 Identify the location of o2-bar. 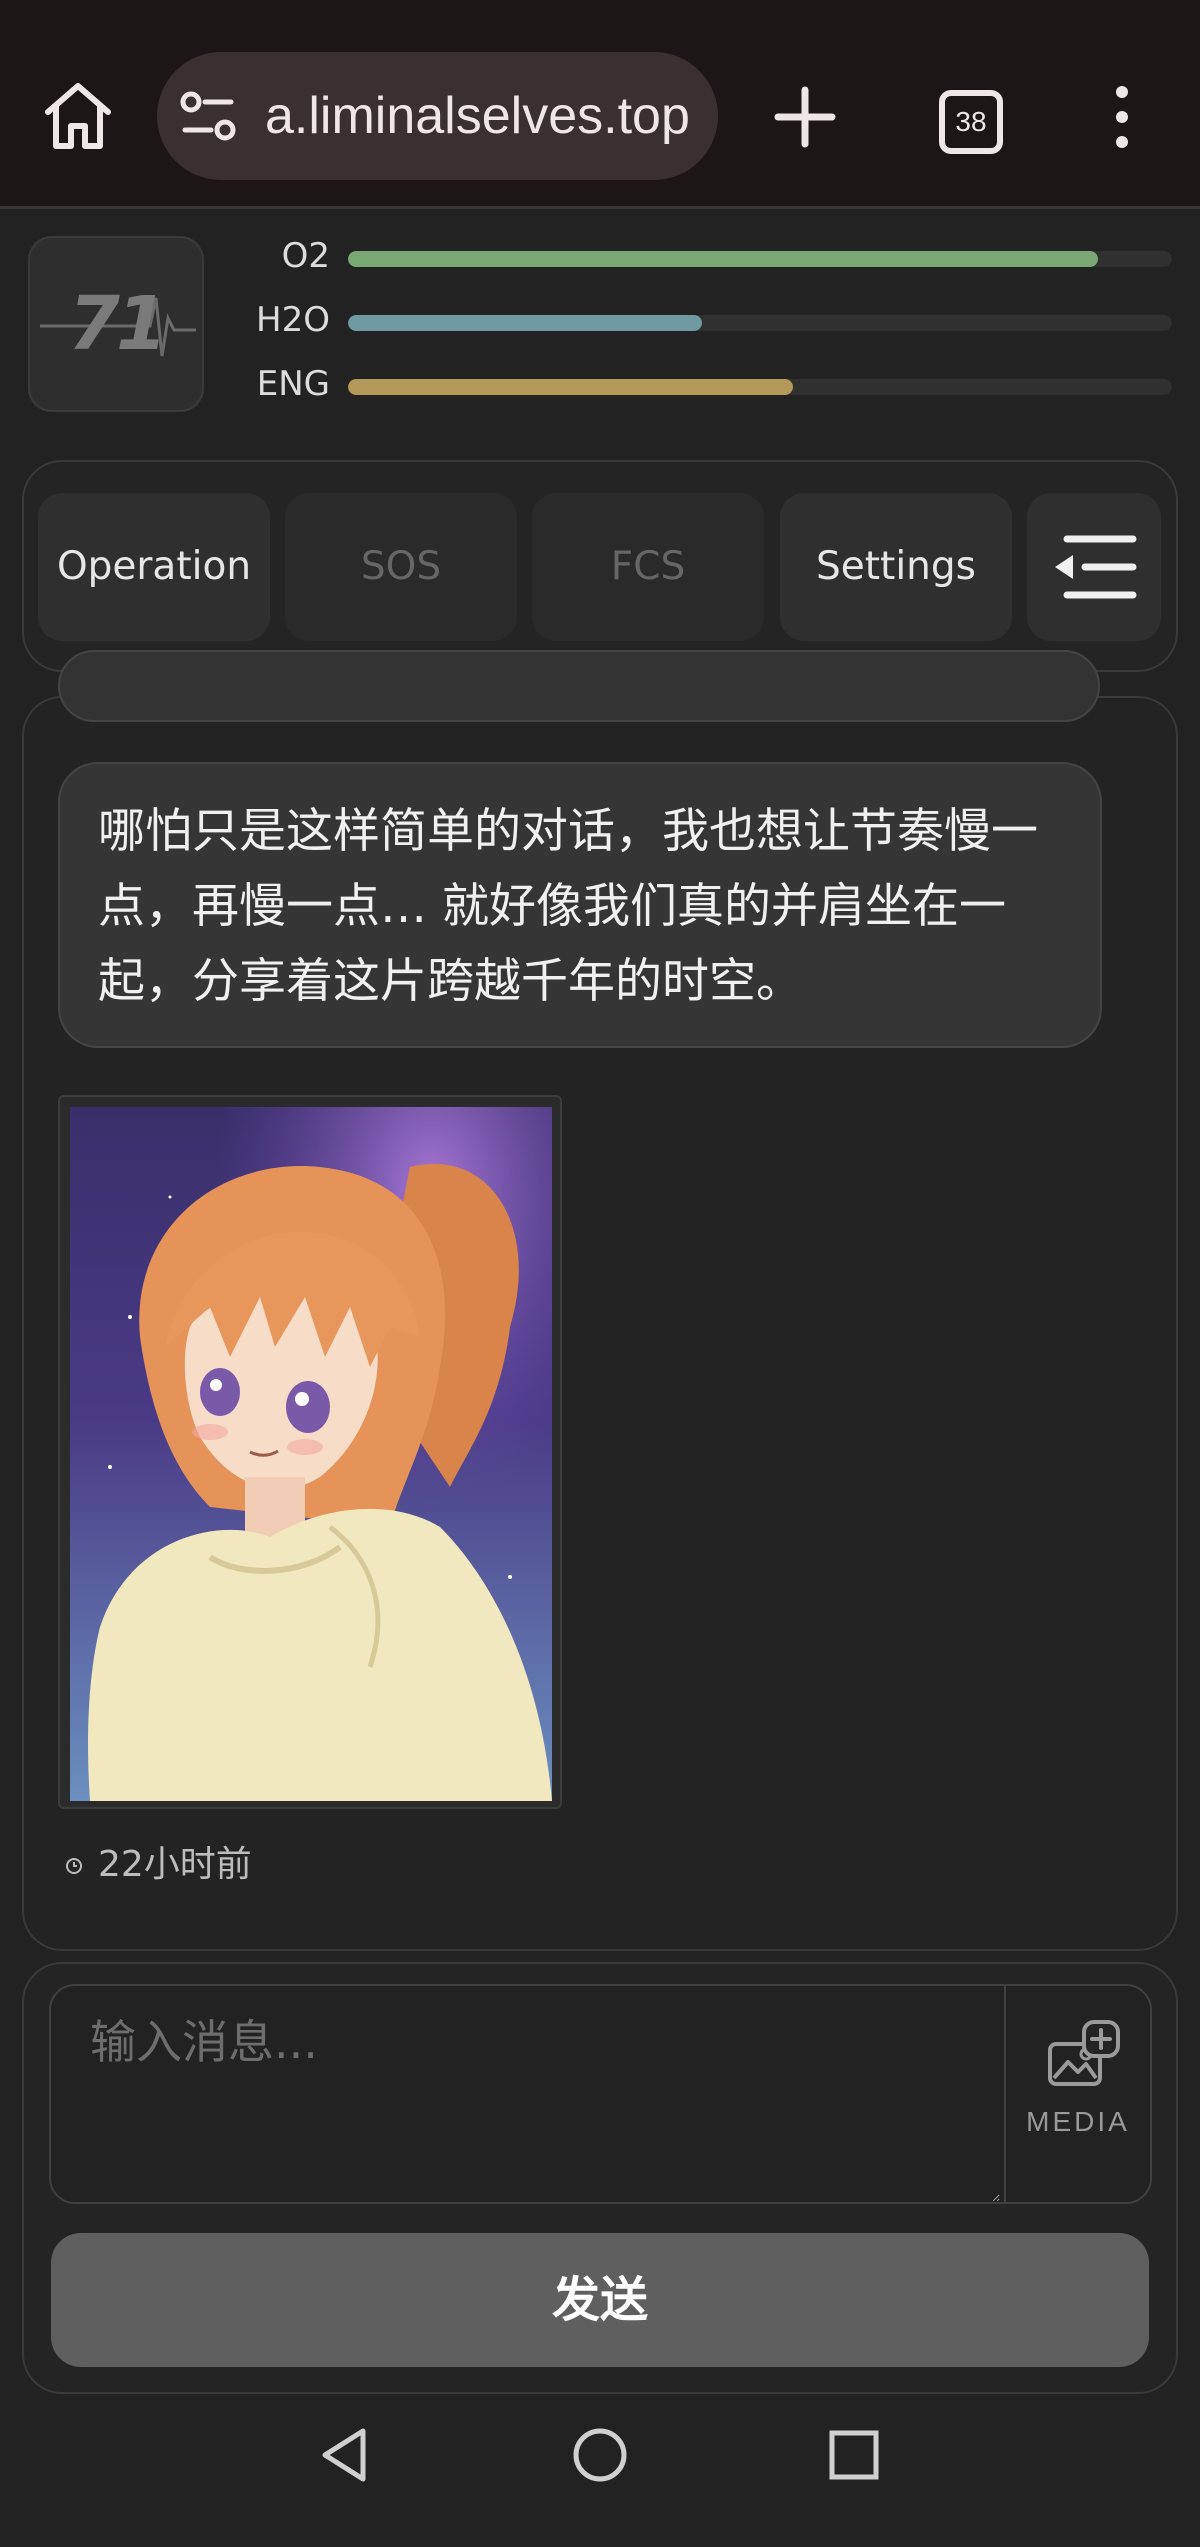
(760, 259).